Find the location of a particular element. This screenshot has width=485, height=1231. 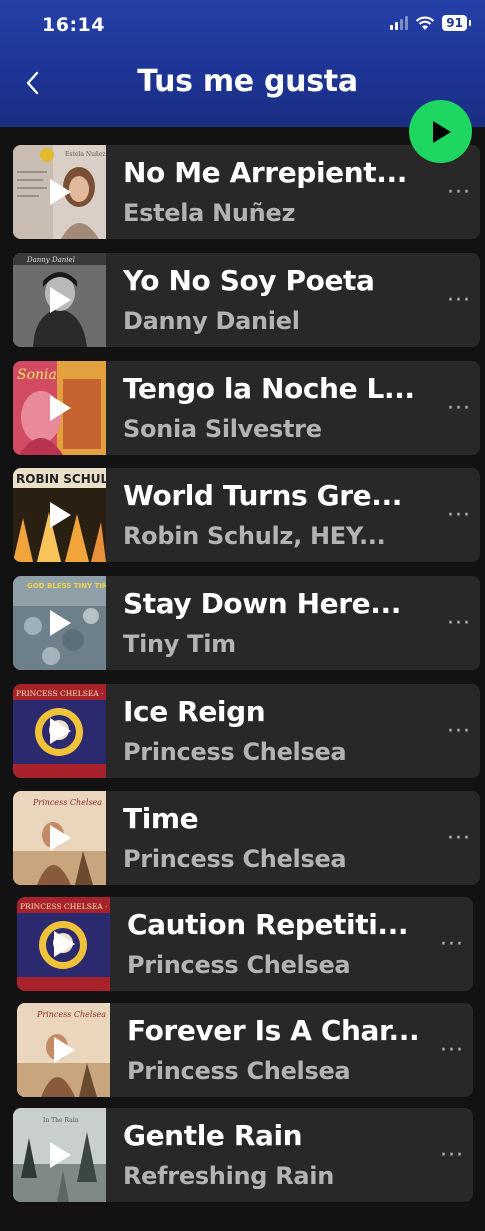

track-title: Gentle Rain is located at coordinates (213, 1135).